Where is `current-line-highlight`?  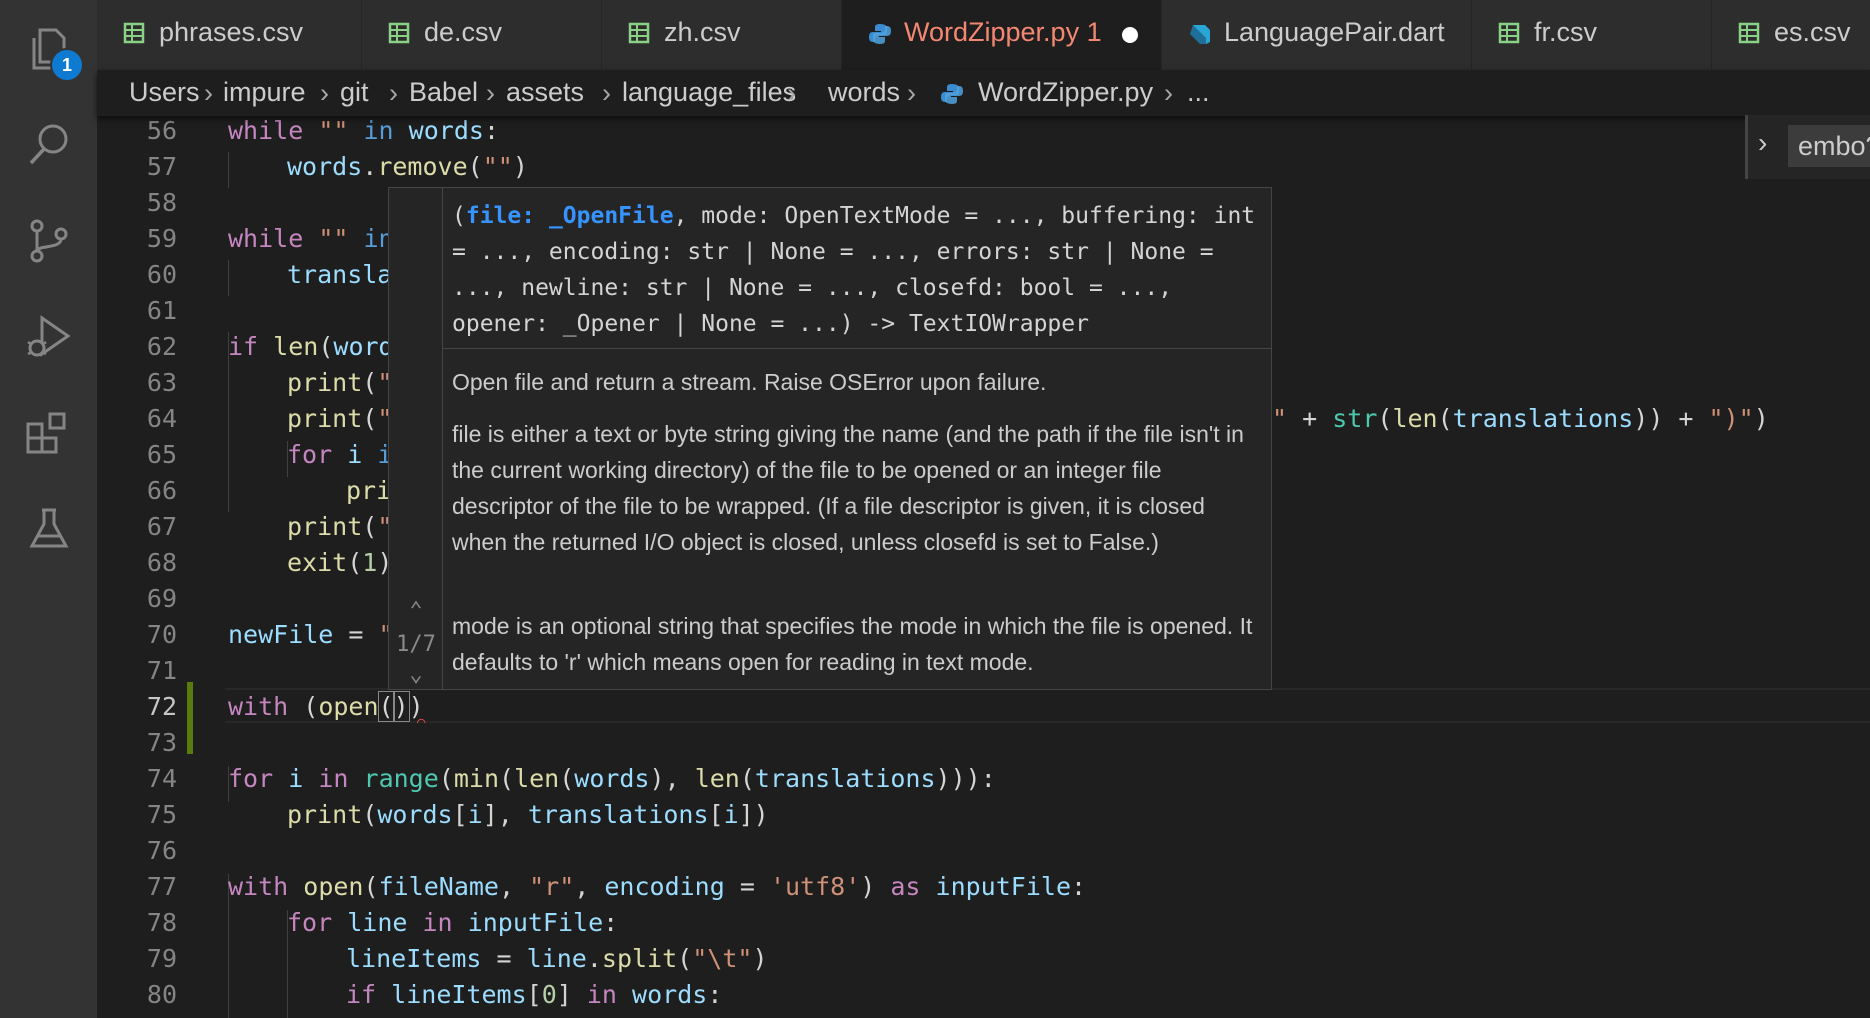 current-line-highlight is located at coordinates (1047, 705).